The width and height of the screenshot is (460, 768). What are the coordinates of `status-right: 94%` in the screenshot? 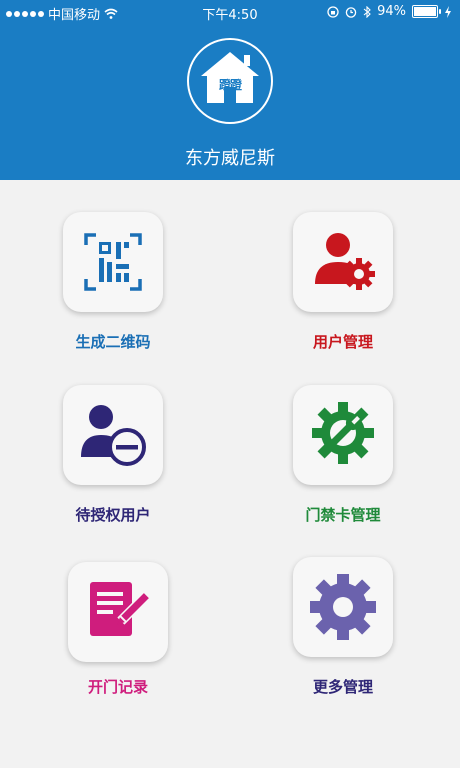 It's located at (389, 11).